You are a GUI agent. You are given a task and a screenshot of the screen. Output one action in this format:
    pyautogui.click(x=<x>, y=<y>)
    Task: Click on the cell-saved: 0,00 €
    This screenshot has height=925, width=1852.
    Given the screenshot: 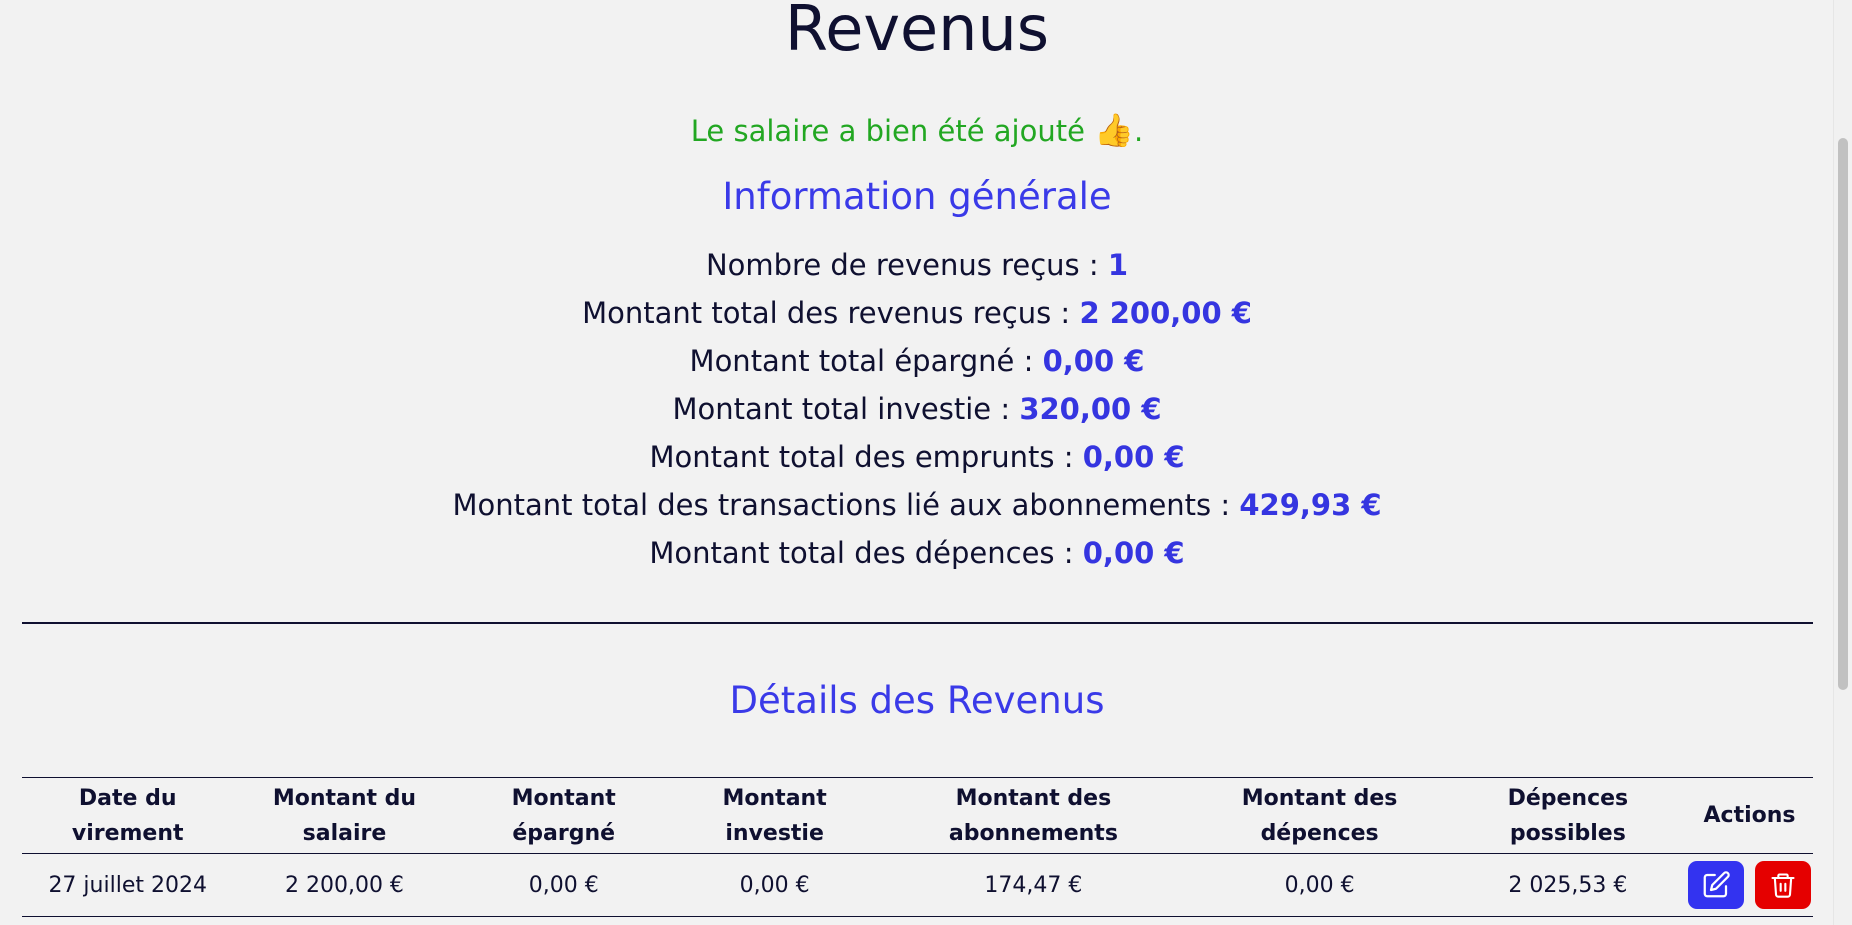 What is the action you would take?
    pyautogui.click(x=563, y=885)
    